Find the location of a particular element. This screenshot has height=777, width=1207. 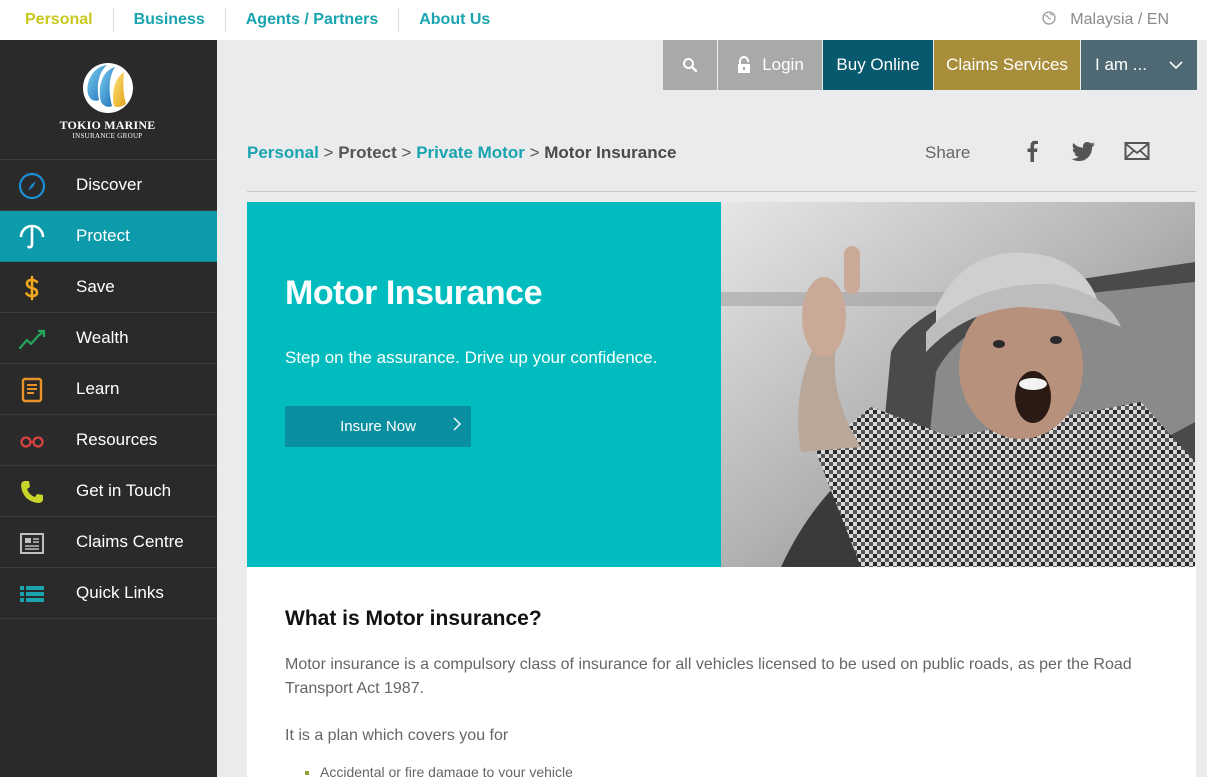

sidebar-item-wealth: Wealth is located at coordinates (108, 338).